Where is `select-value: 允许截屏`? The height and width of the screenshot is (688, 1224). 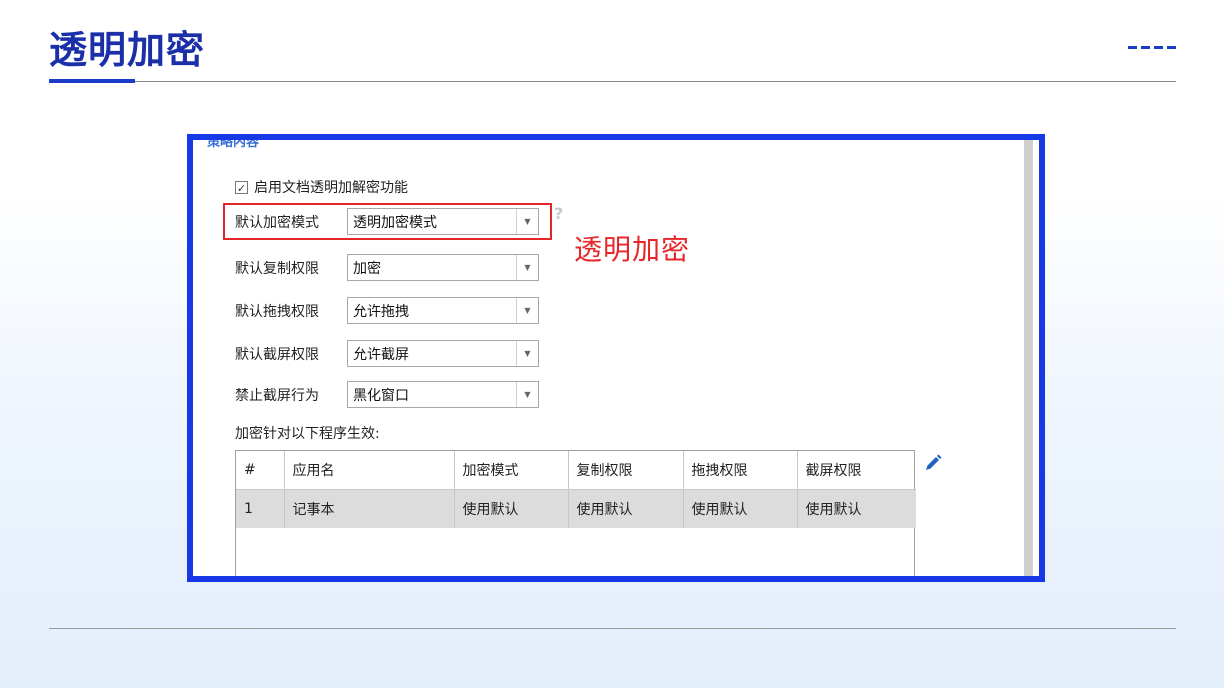
select-value: 允许截屏 is located at coordinates (381, 354).